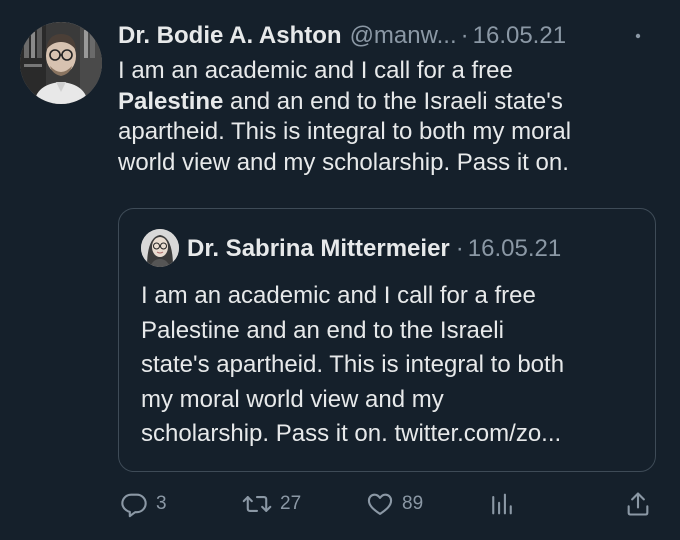 This screenshot has width=680, height=540. I want to click on quoted-text-line: Palestine and an end to the Israeli, so click(322, 330).